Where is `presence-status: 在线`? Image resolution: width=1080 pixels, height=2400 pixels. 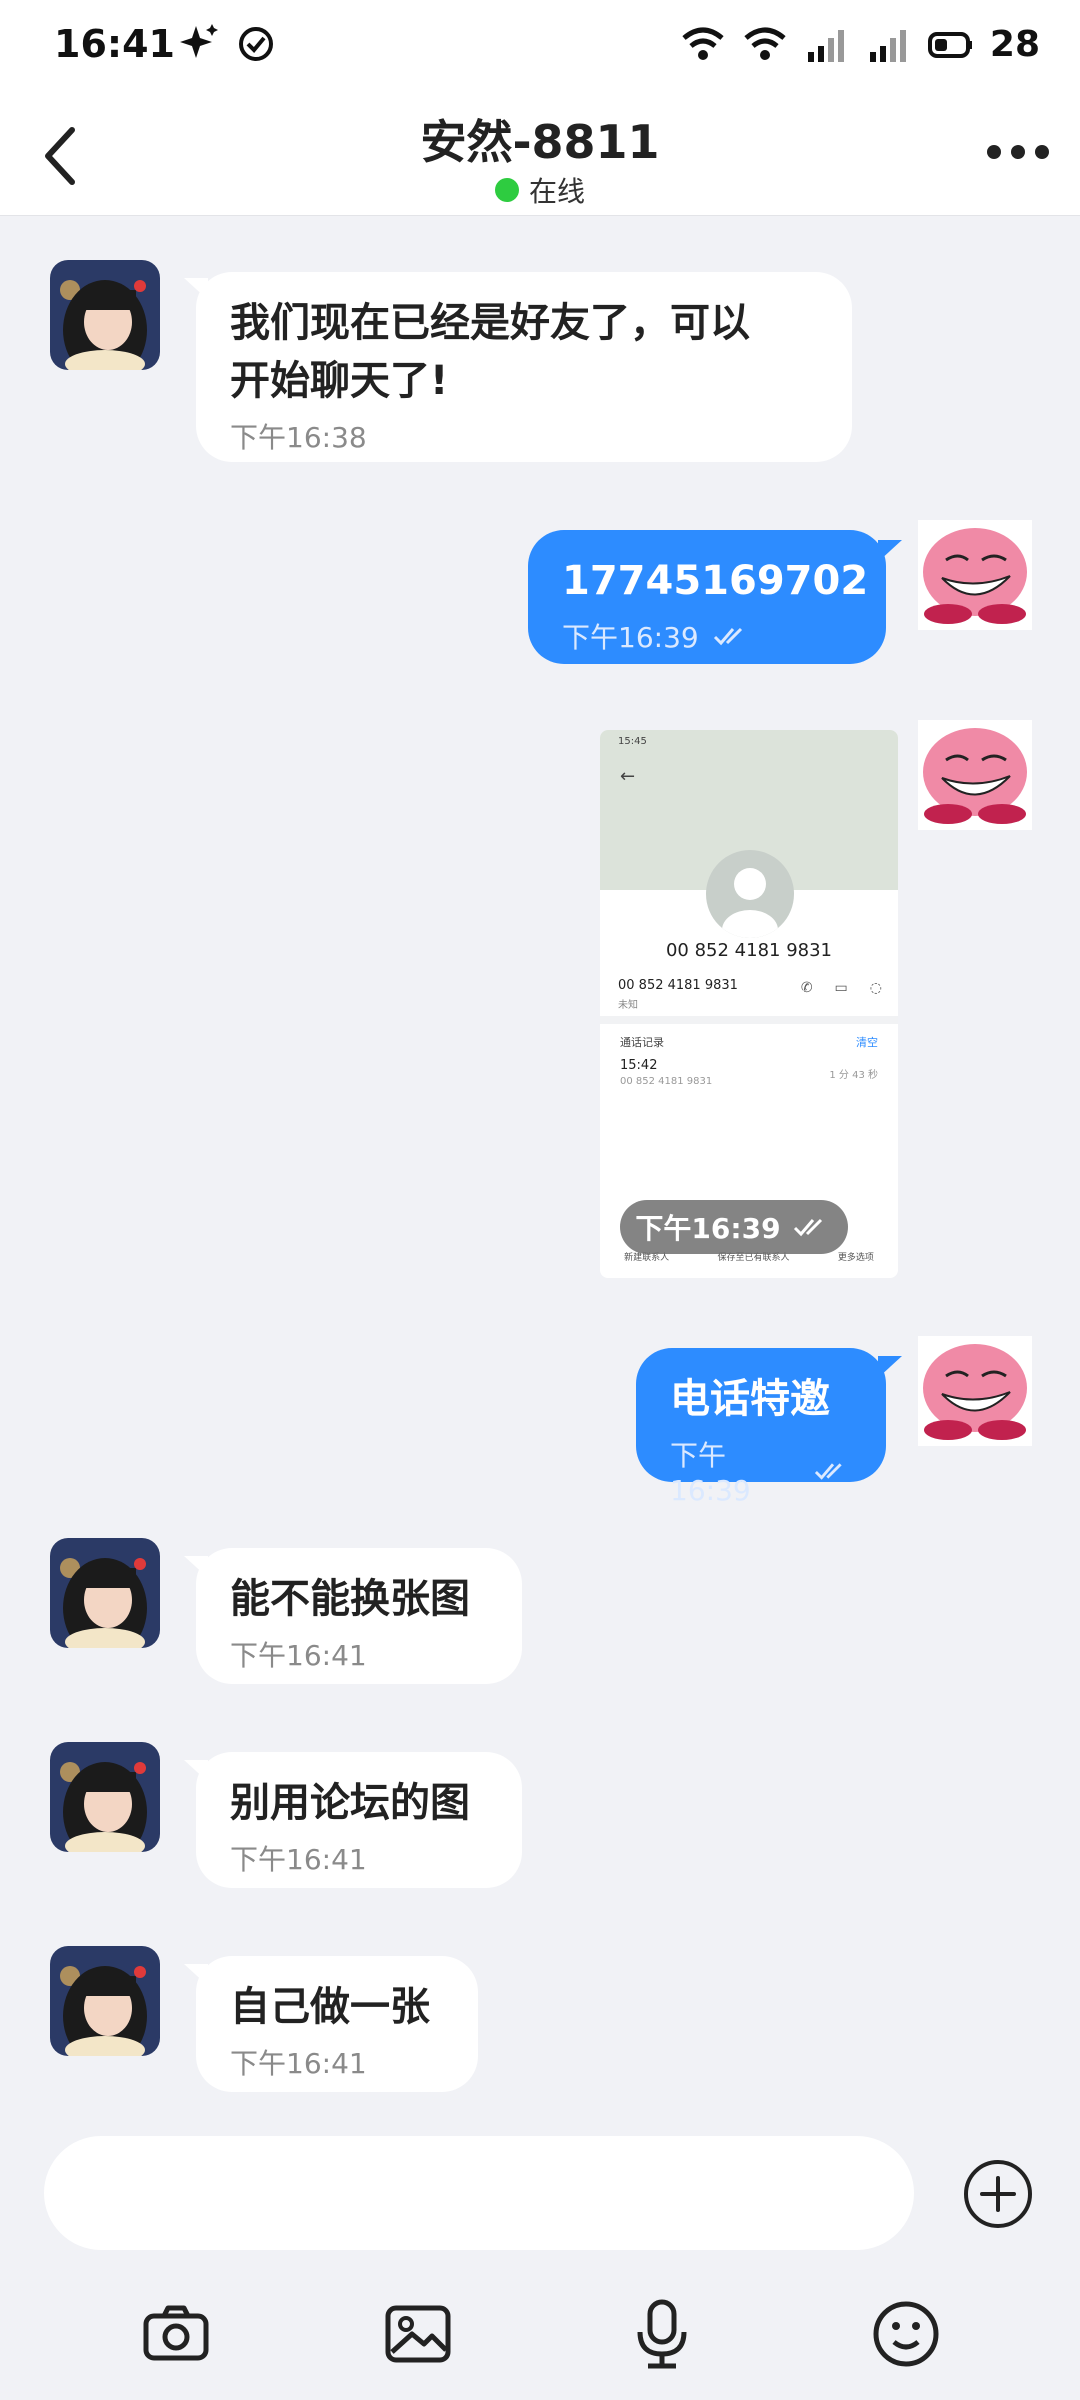
presence-status: 在线 is located at coordinates (540, 190).